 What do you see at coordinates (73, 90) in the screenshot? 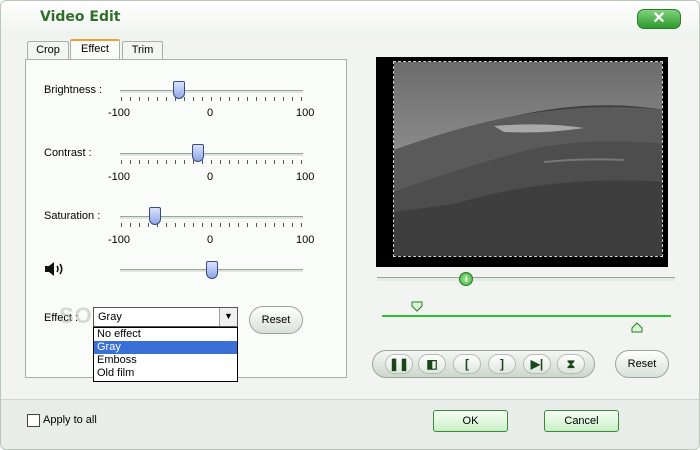
I see `brightness-label: Brightness :` at bounding box center [73, 90].